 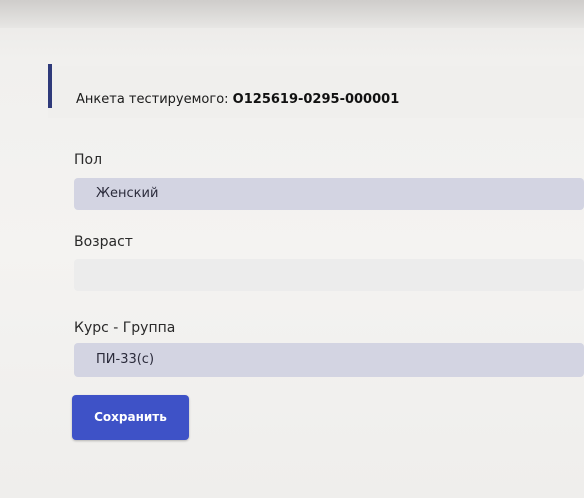 I want to click on page-title: Анкета тестируемого: О125619-0295-000001, so click(x=237, y=99).